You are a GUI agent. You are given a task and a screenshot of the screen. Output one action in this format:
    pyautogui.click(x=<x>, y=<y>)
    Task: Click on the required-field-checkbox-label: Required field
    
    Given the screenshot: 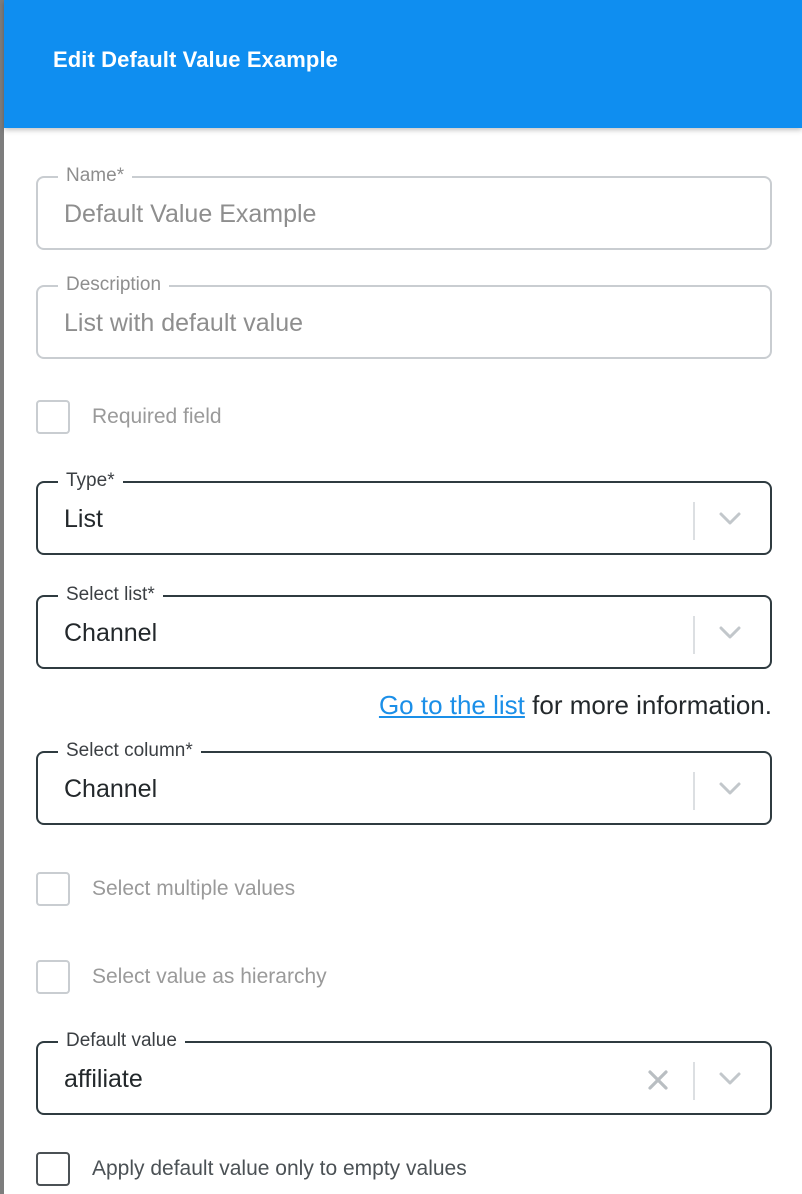 What is the action you would take?
    pyautogui.click(x=157, y=416)
    